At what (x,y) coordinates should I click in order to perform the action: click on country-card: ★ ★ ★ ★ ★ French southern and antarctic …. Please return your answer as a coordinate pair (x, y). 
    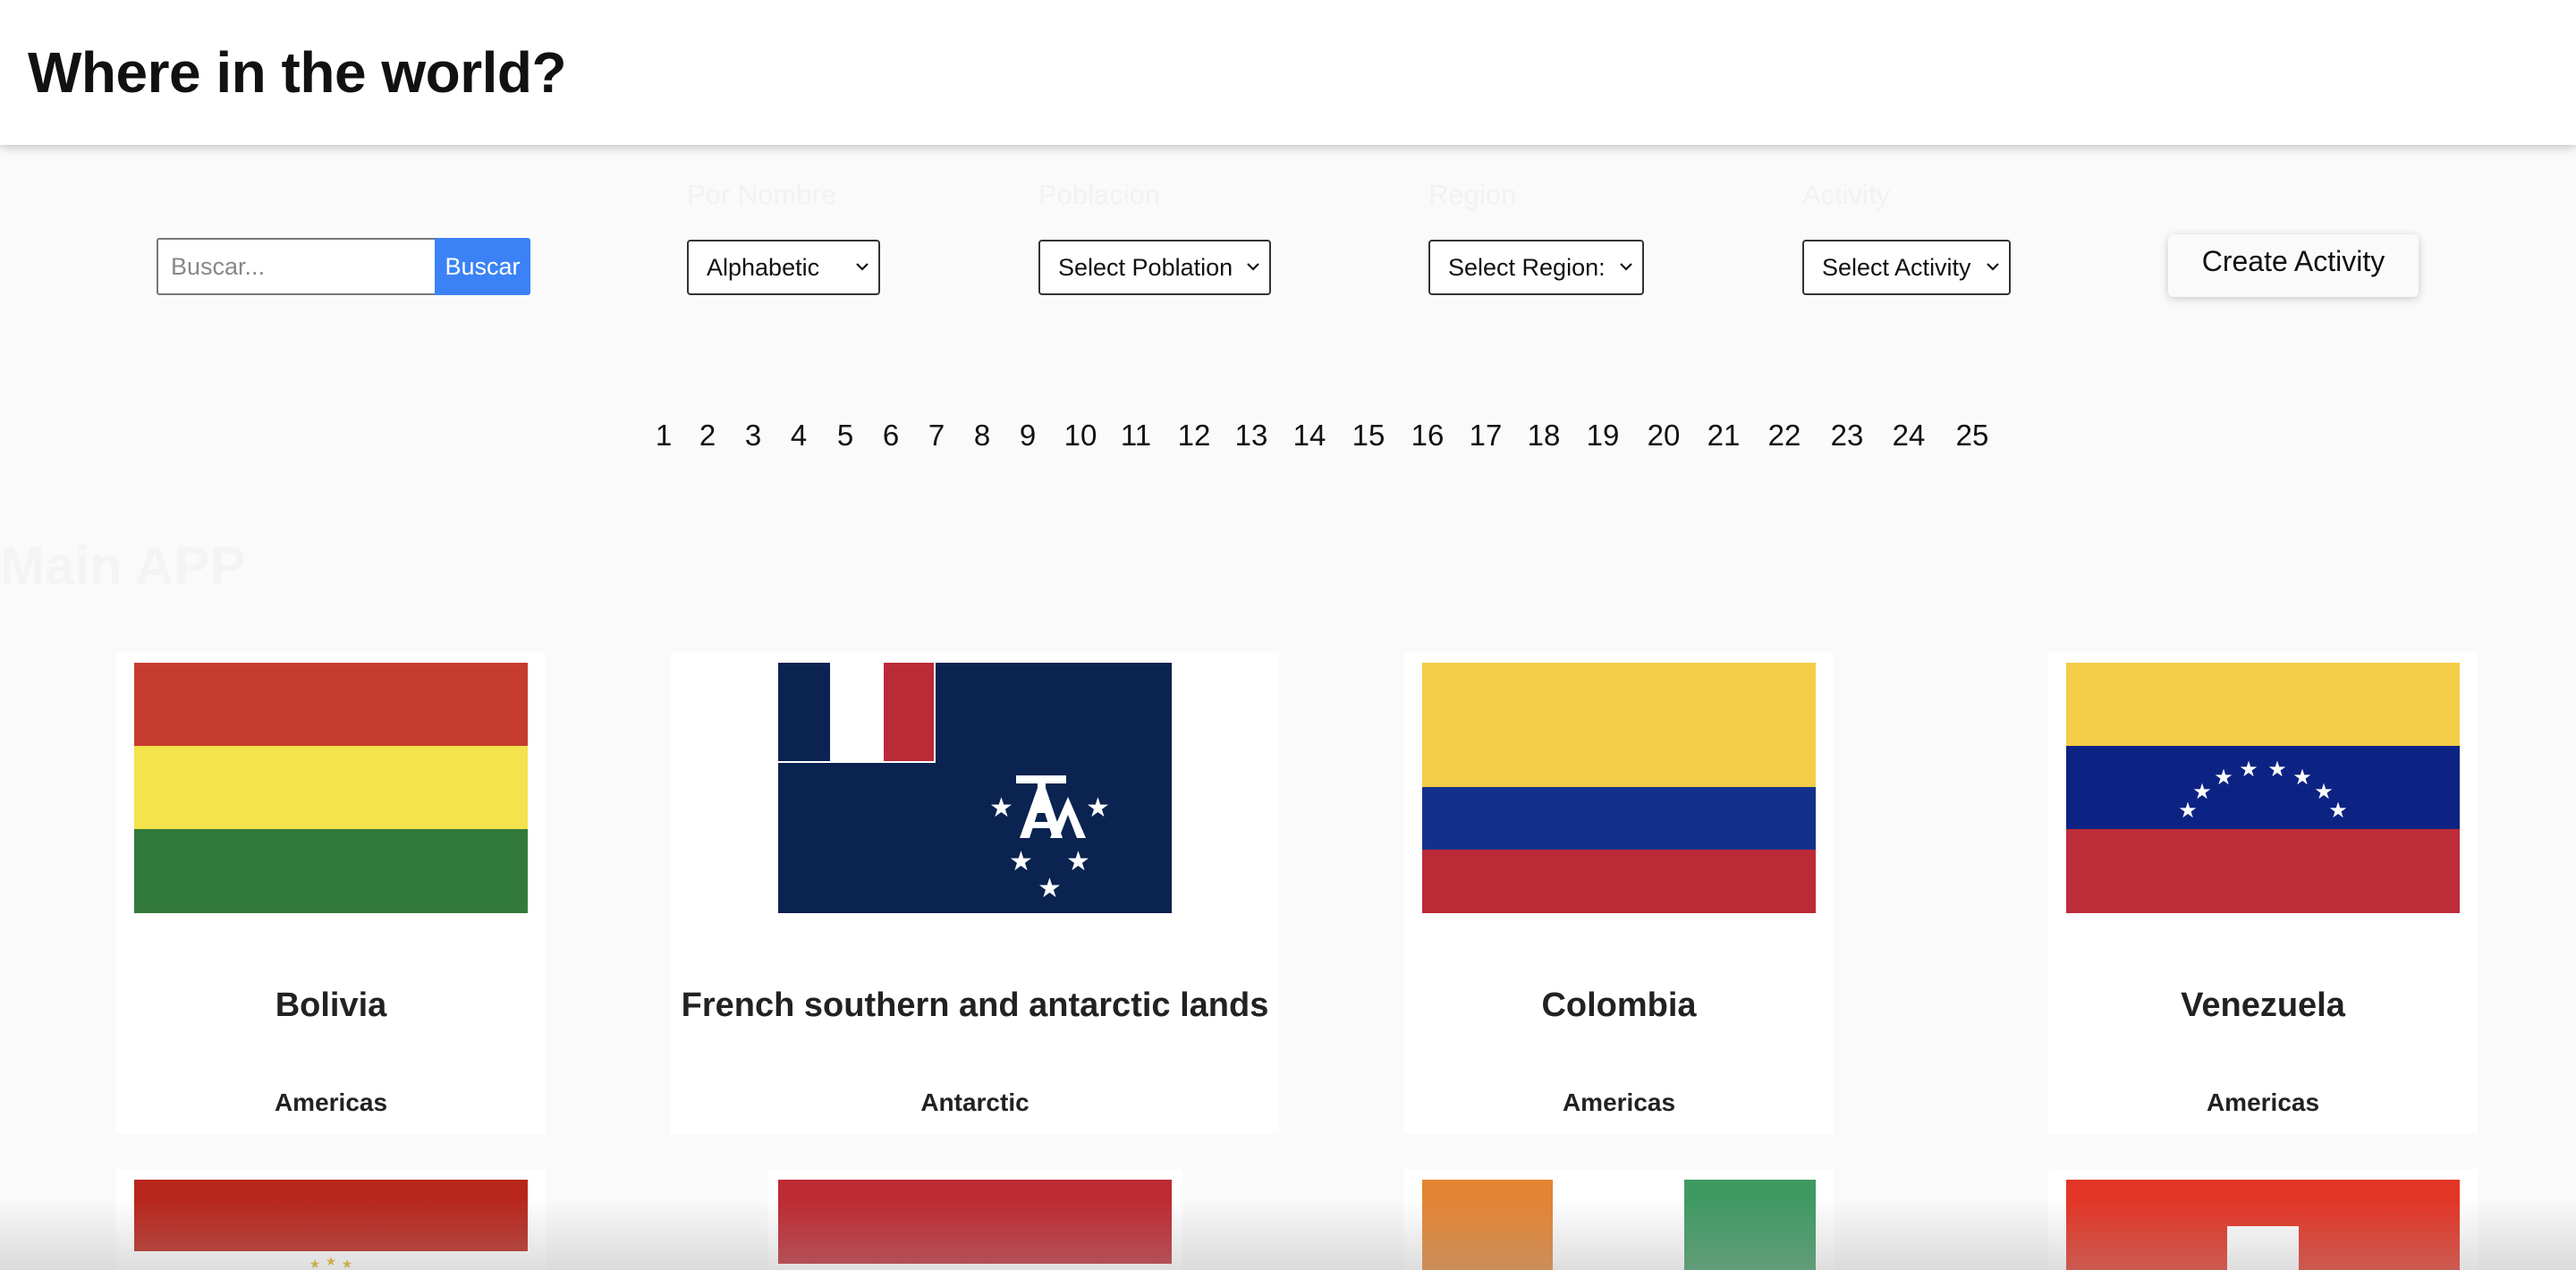
    Looking at the image, I should click on (975, 892).